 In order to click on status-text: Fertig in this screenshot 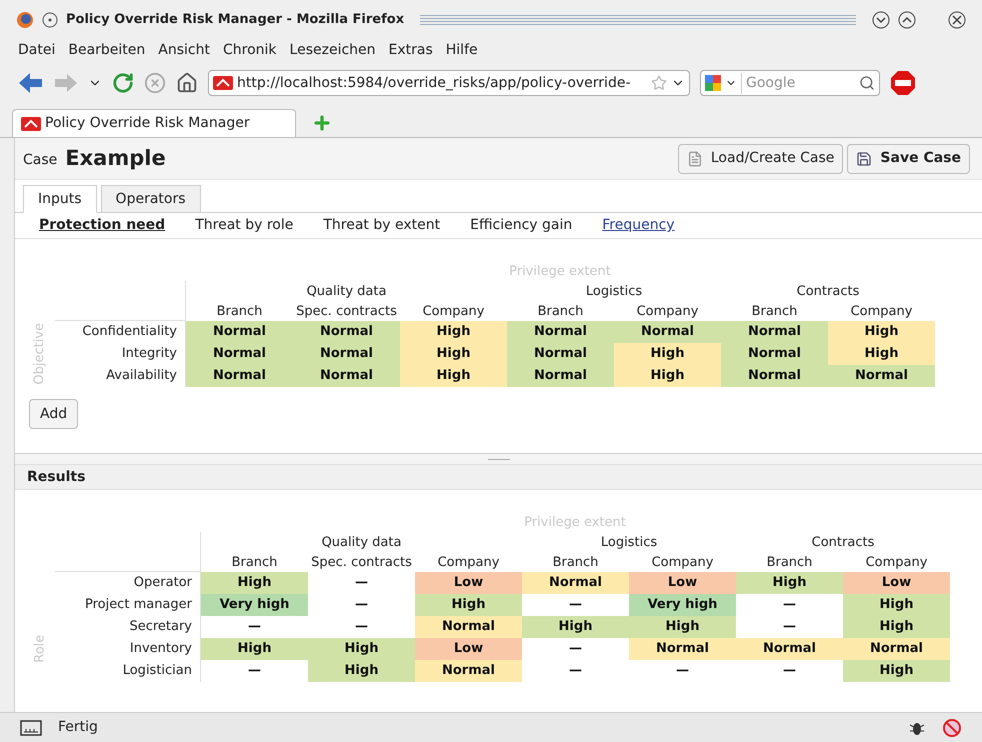, I will do `click(78, 727)`.